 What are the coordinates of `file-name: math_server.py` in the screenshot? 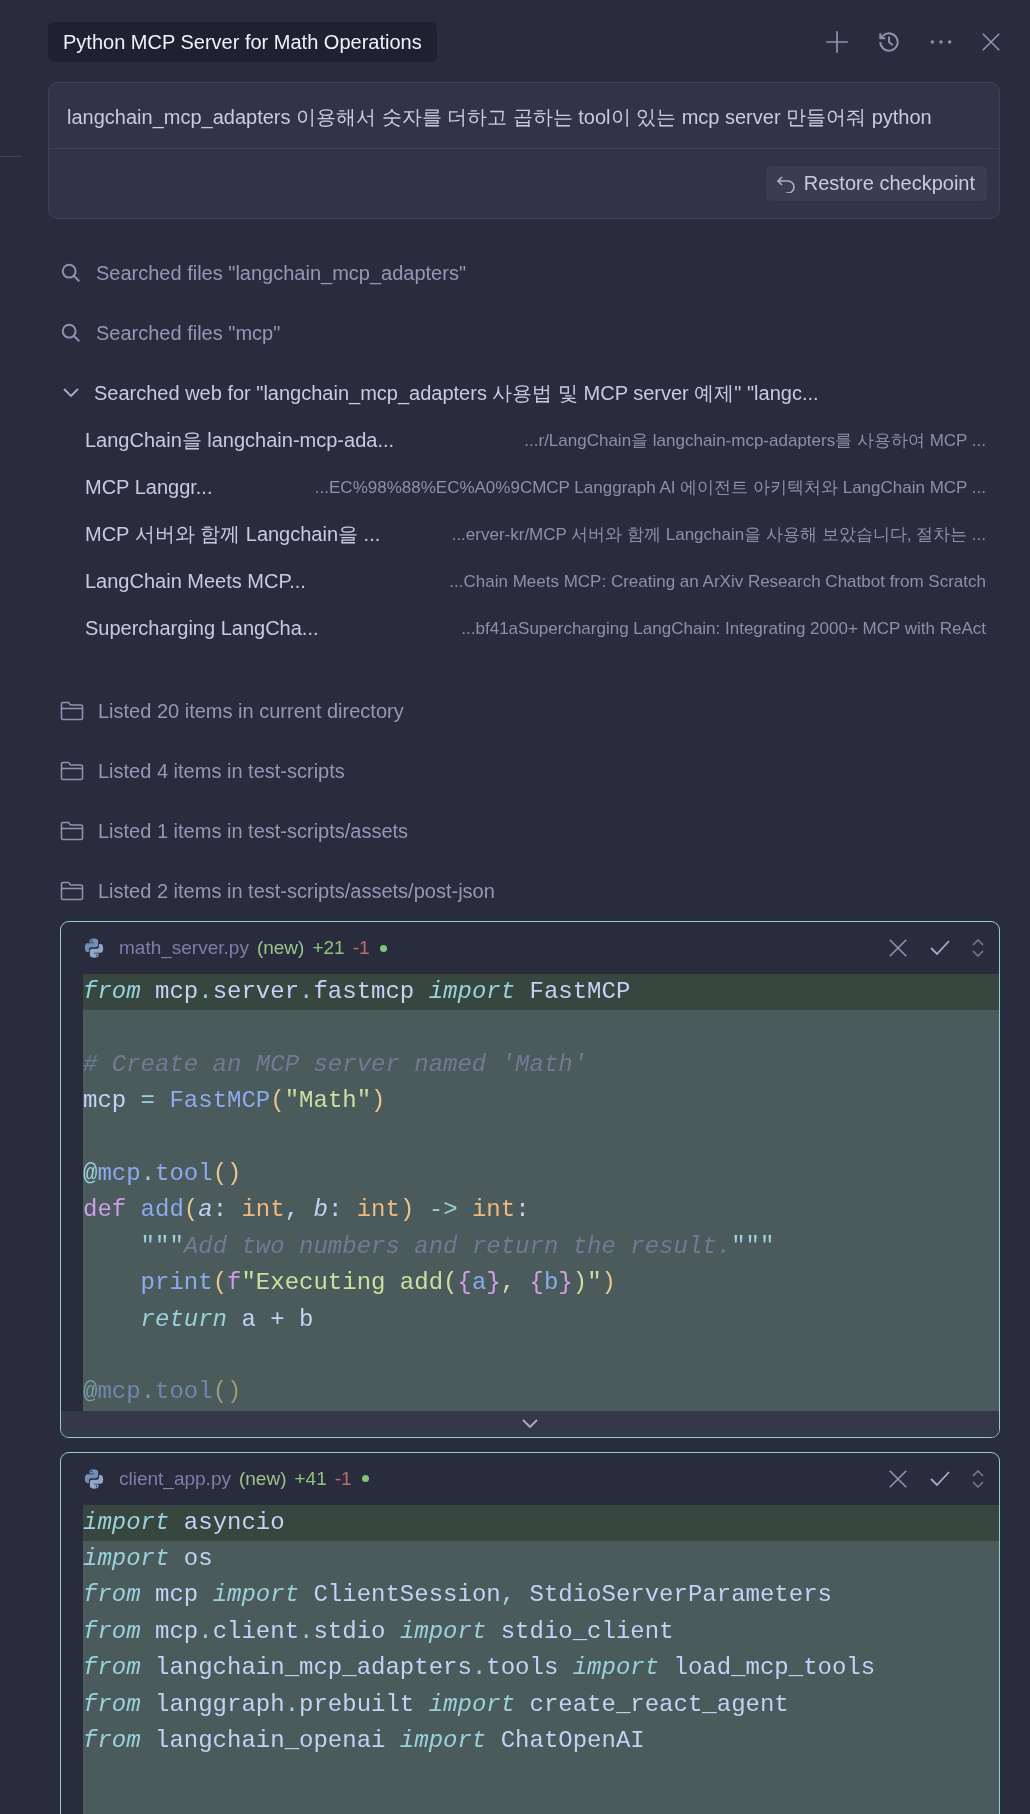 It's located at (184, 948).